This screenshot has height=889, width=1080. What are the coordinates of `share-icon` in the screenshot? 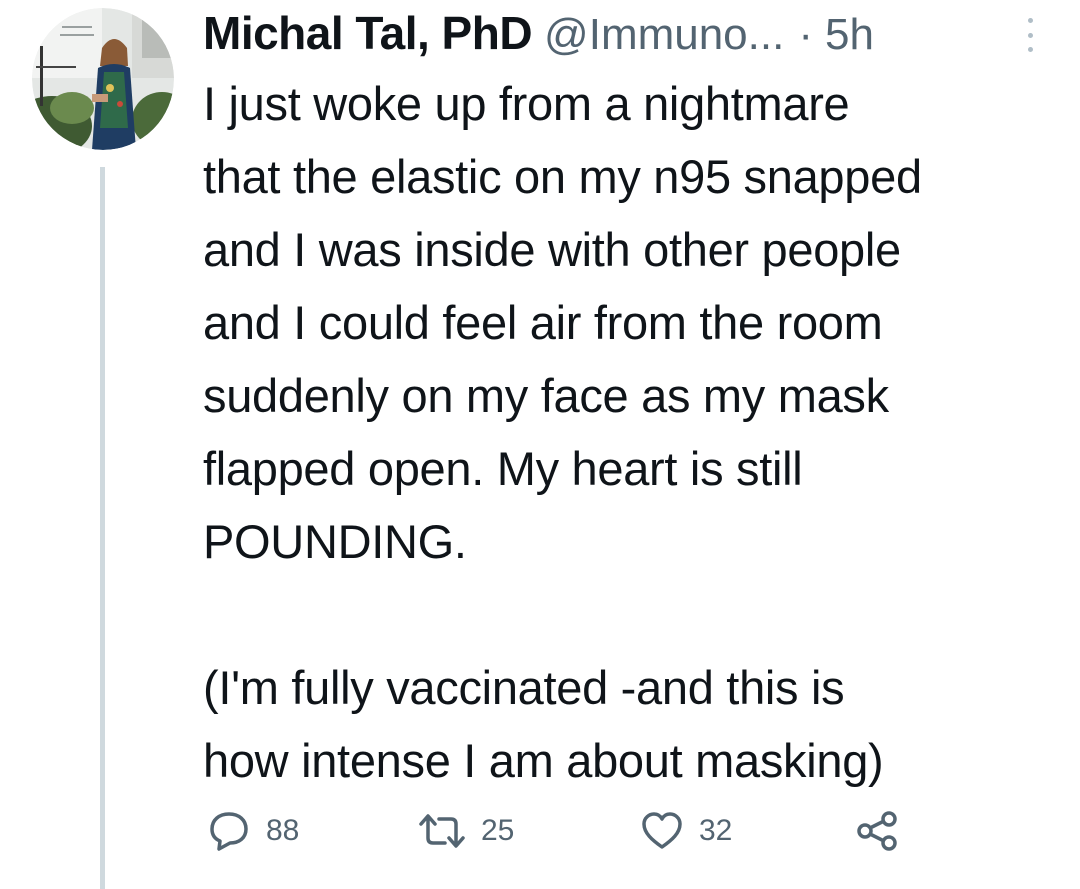 It's located at (877, 831).